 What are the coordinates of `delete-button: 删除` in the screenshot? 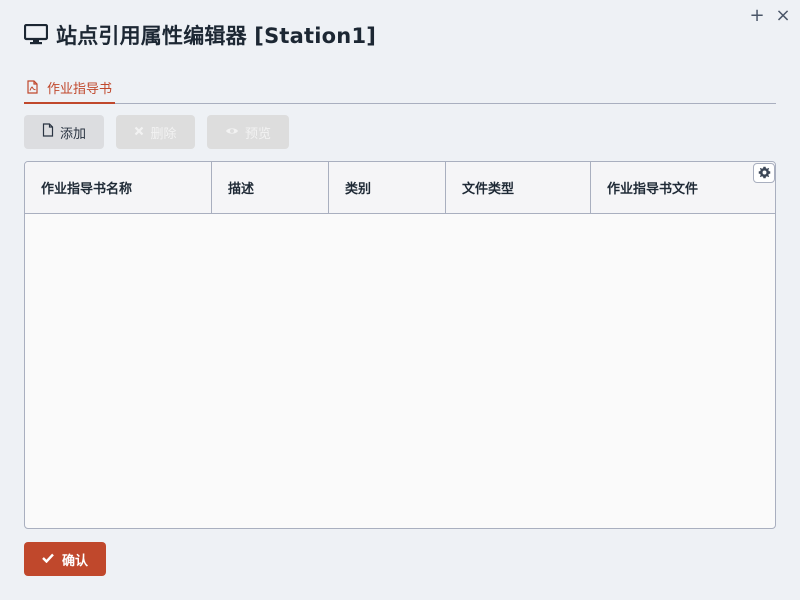 It's located at (155, 132).